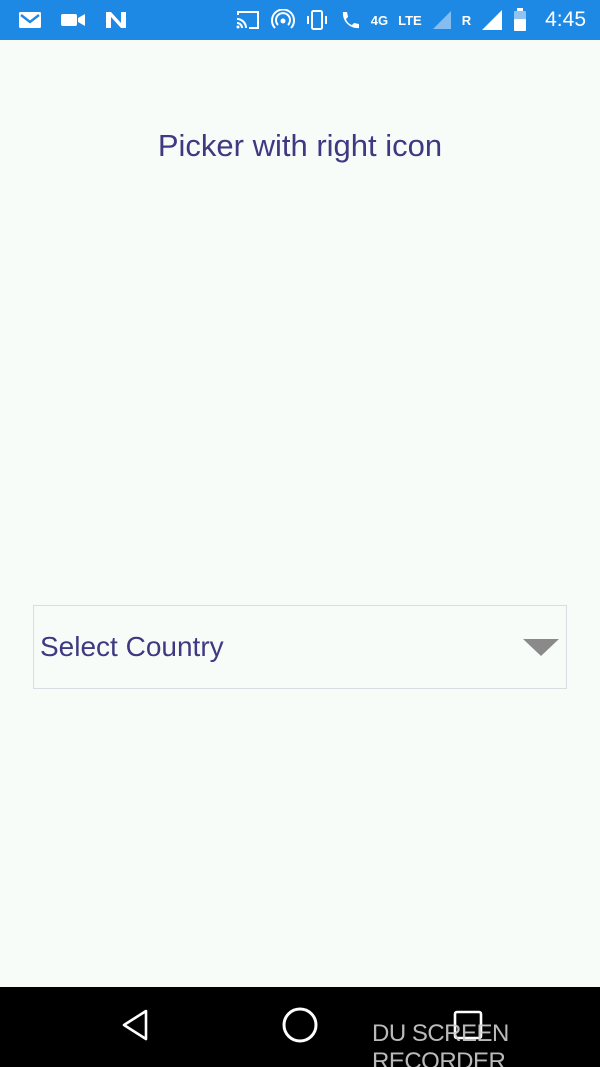 The image size is (600, 1067). Describe the element at coordinates (379, 20) in the screenshot. I see `network-4g-label: 4G` at that location.